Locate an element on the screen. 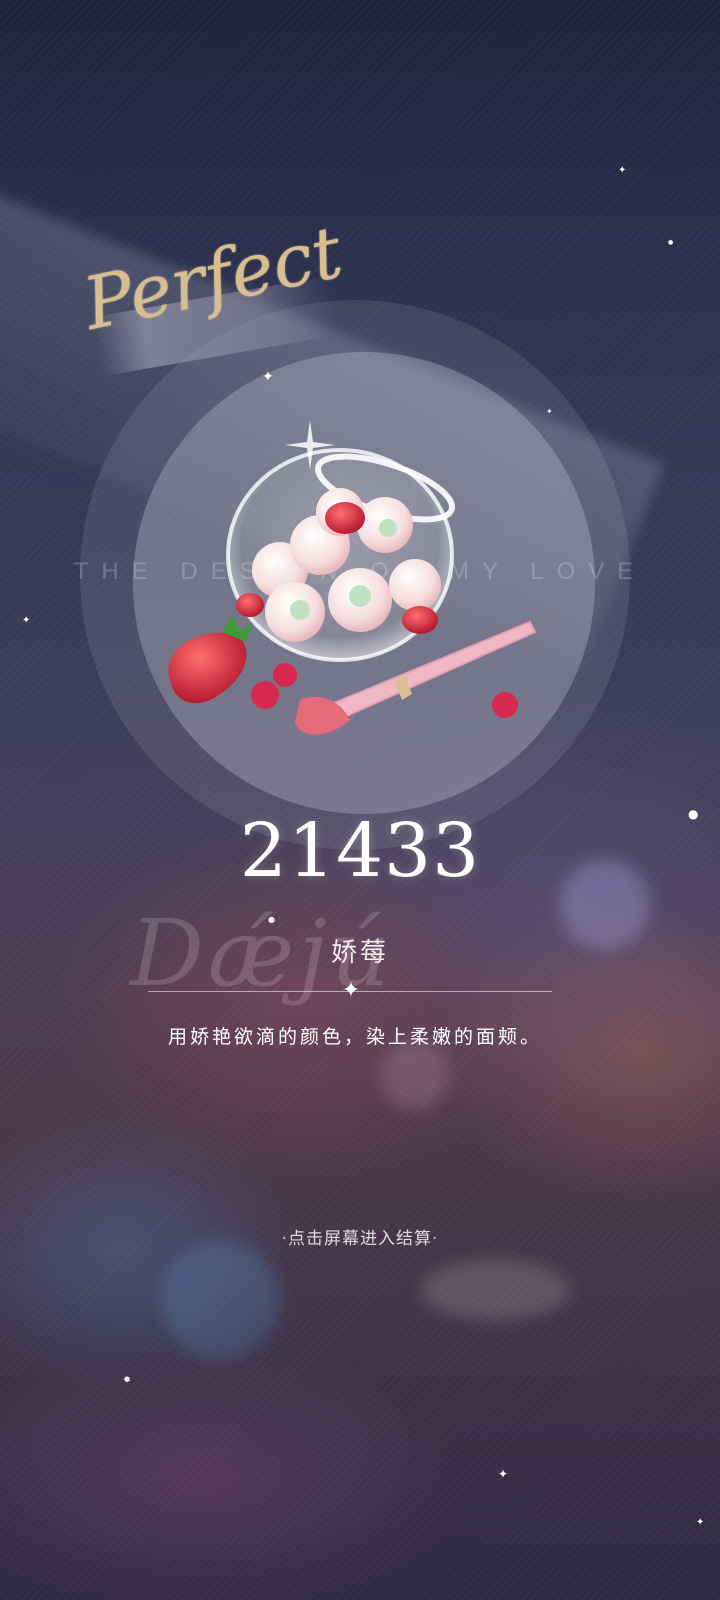 This screenshot has height=1600, width=720. item-name: 娇莓 is located at coordinates (359, 953).